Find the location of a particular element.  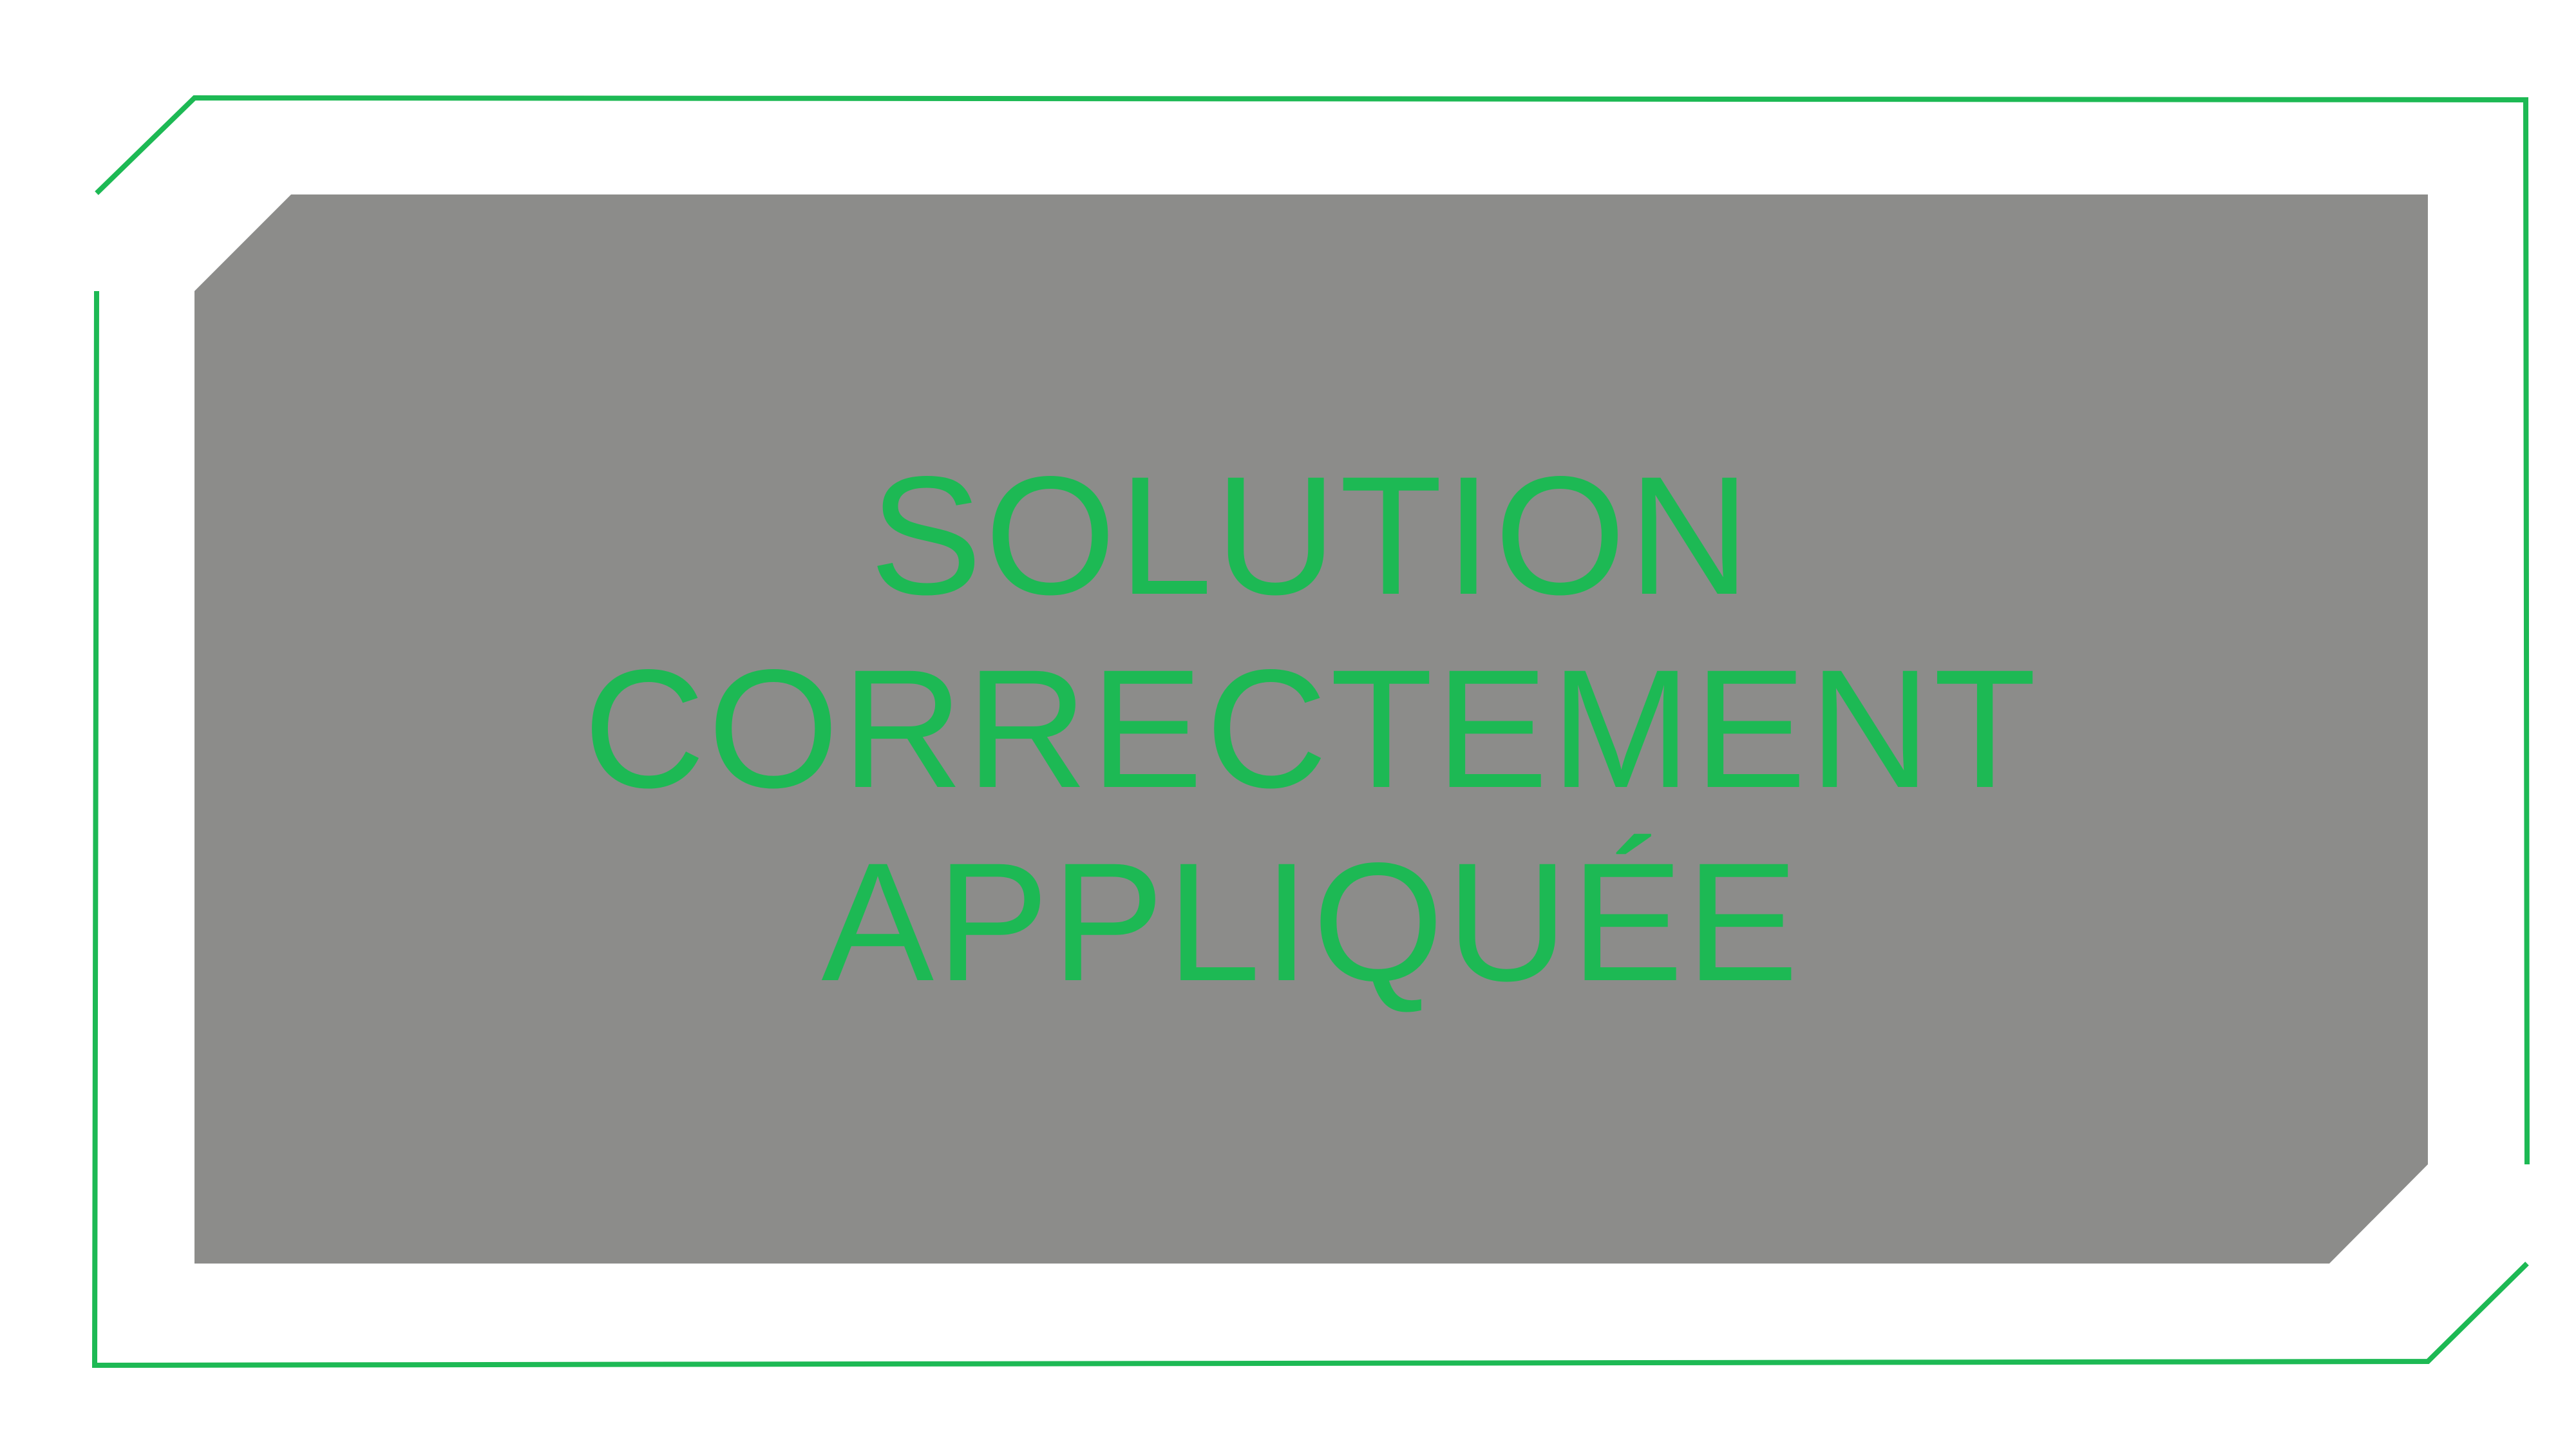

status-message-line-1: SOLUTION is located at coordinates (1311, 535).